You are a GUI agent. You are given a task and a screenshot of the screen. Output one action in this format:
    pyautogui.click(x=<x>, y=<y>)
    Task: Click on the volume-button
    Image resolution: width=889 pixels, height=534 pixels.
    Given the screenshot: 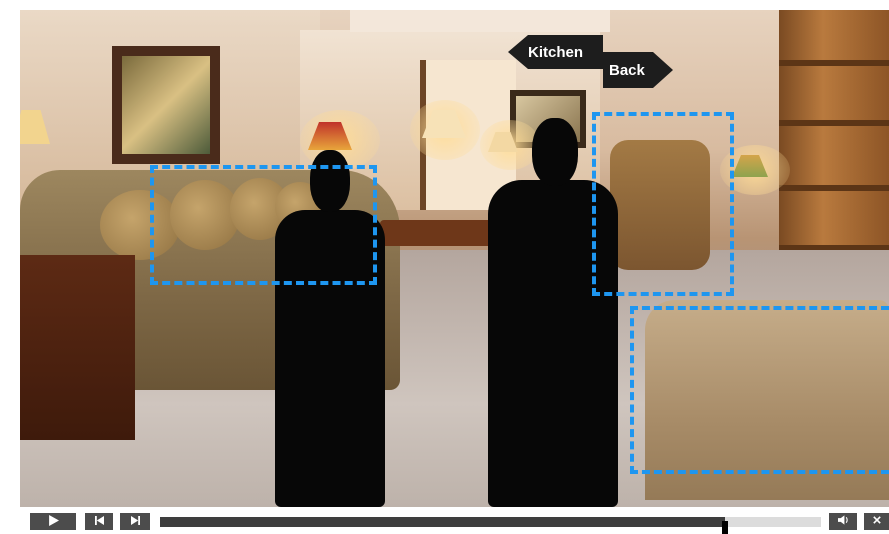 What is the action you would take?
    pyautogui.click(x=843, y=521)
    